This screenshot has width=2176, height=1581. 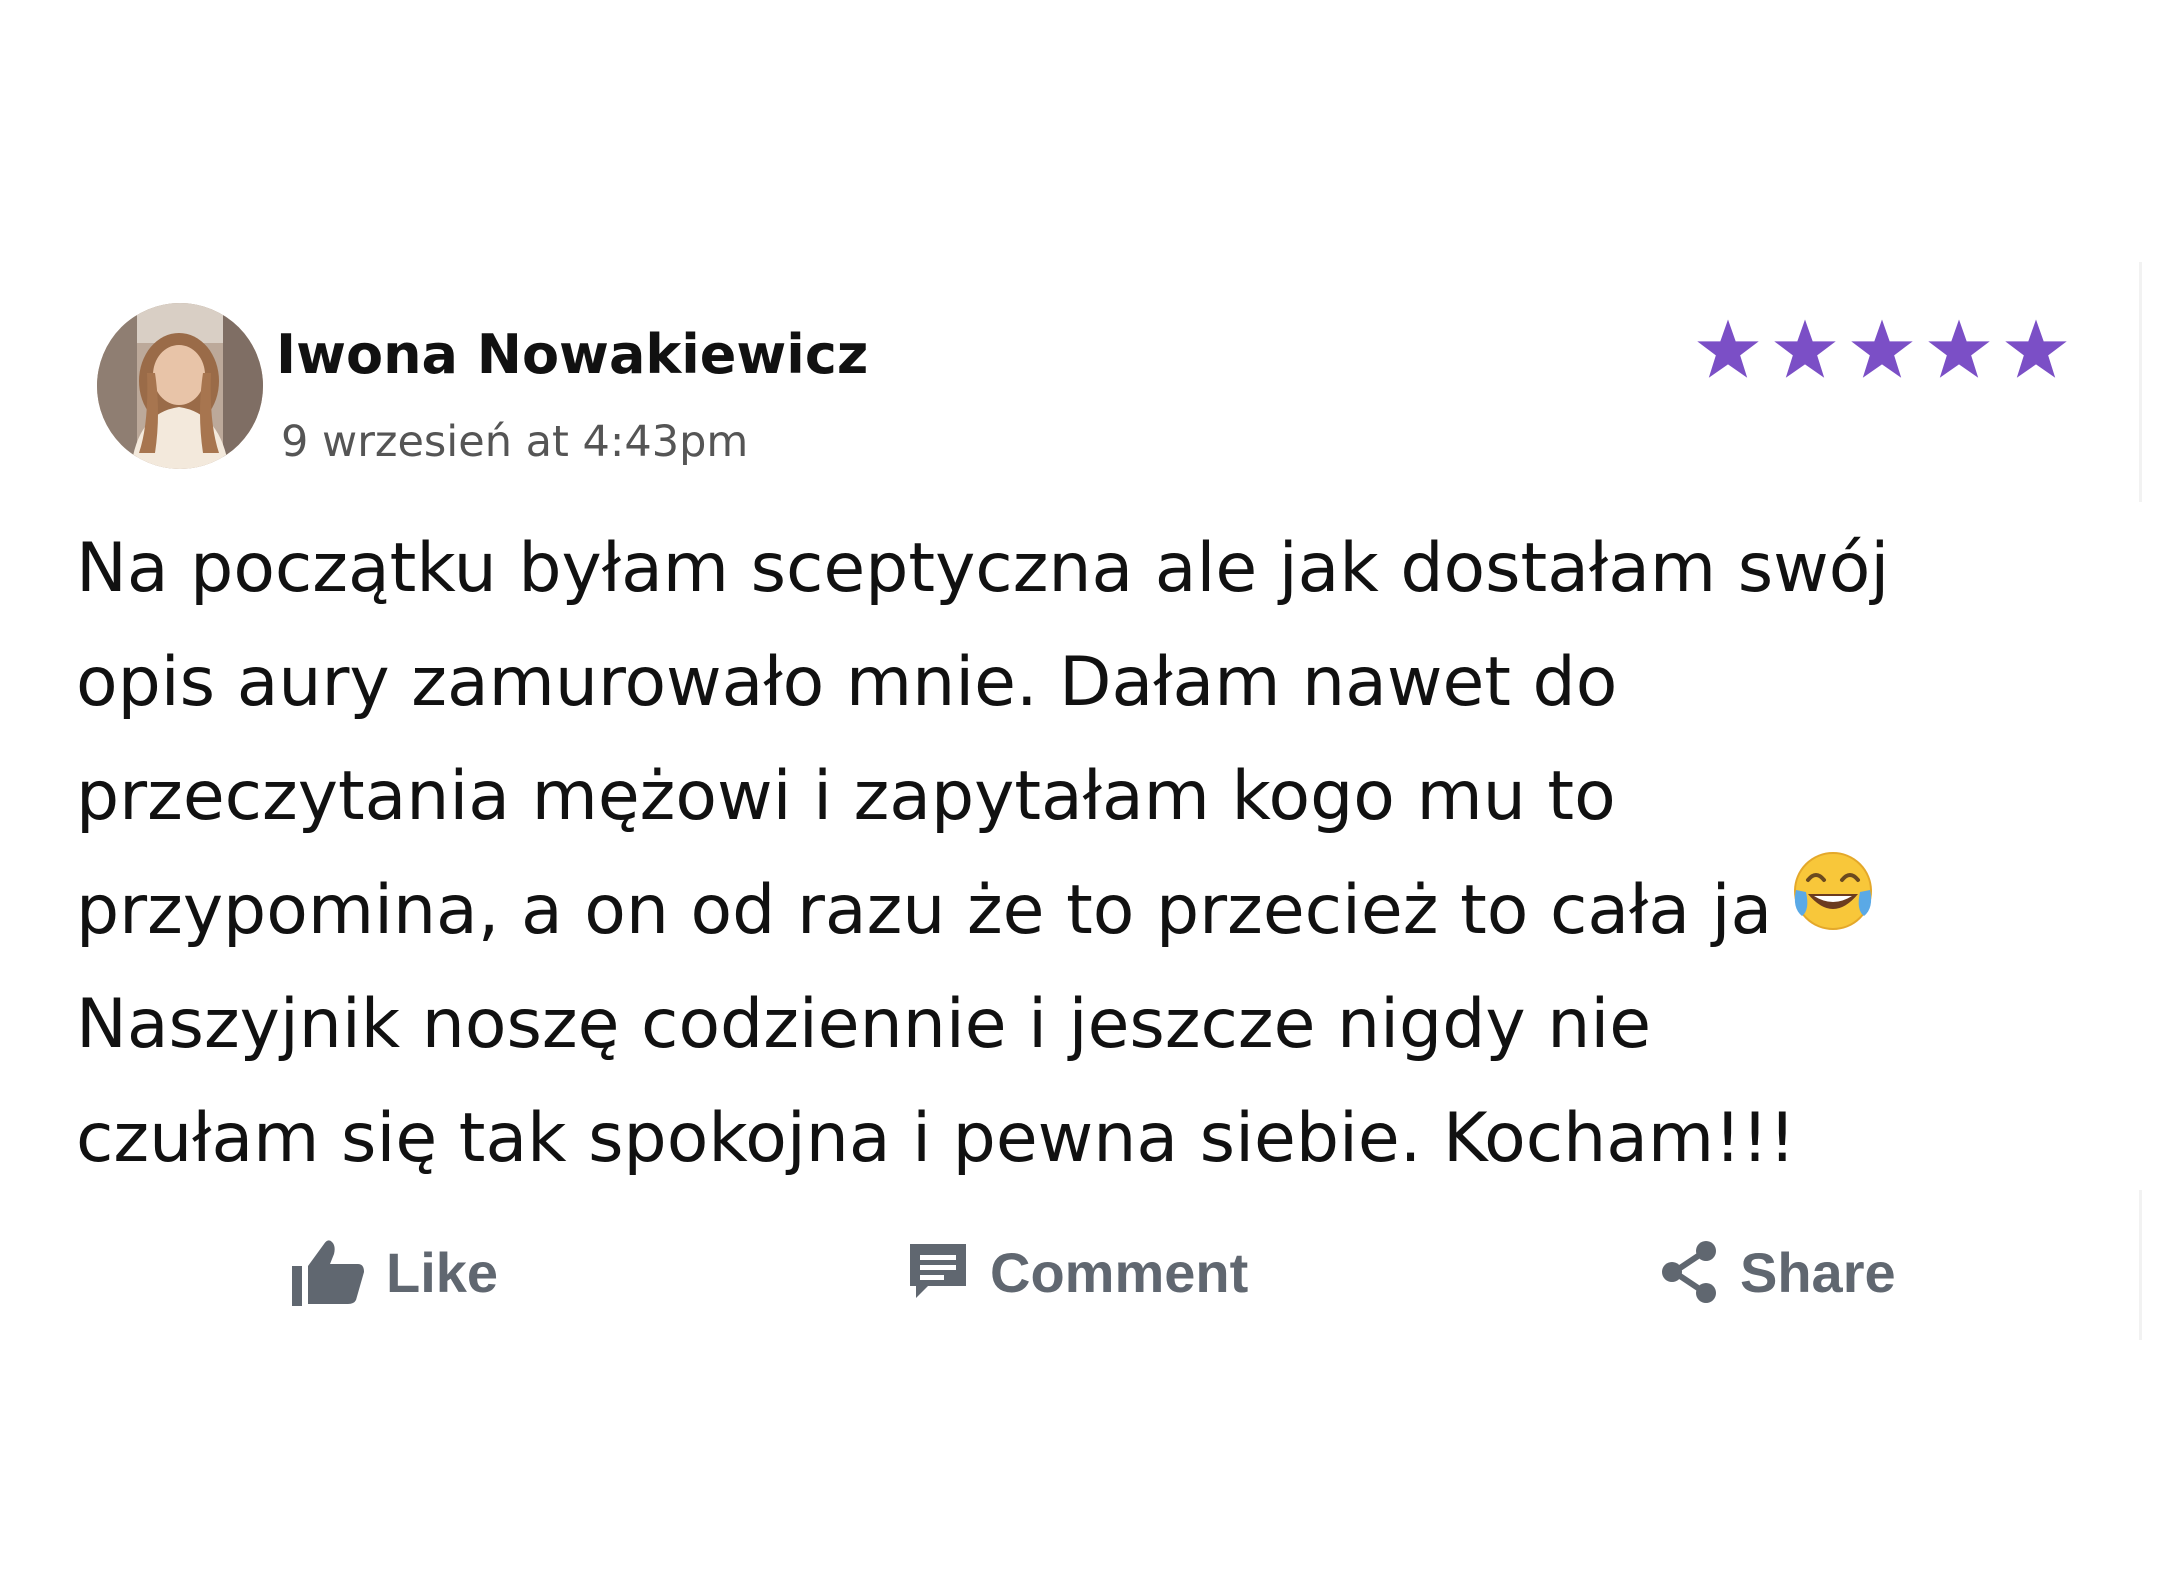 I want to click on face-with-tears-of-joy-emoji-icon, so click(x=1833, y=908).